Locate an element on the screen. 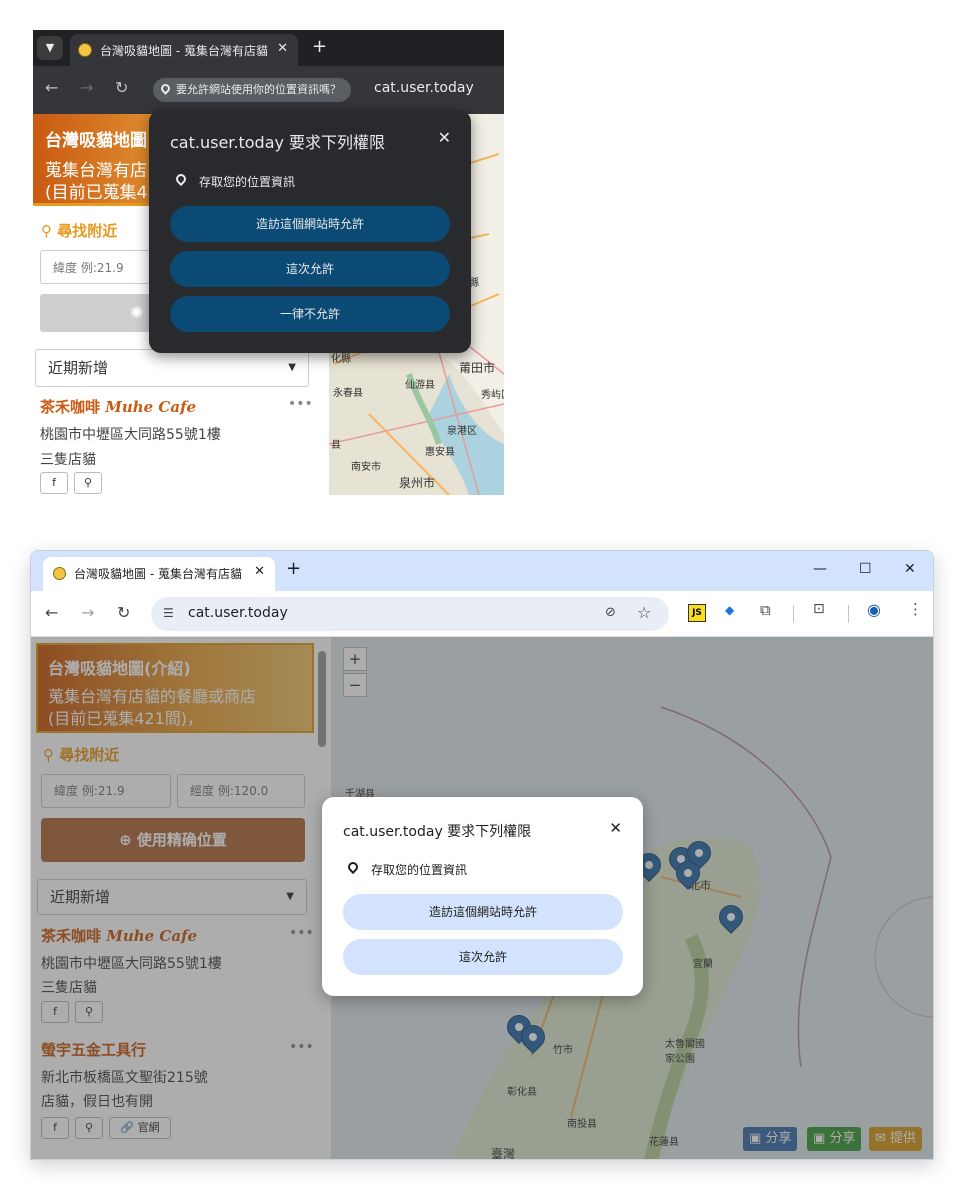 Image resolution: width=961 pixels, height=1194 pixels. map-label: 惠安县 is located at coordinates (440, 452).